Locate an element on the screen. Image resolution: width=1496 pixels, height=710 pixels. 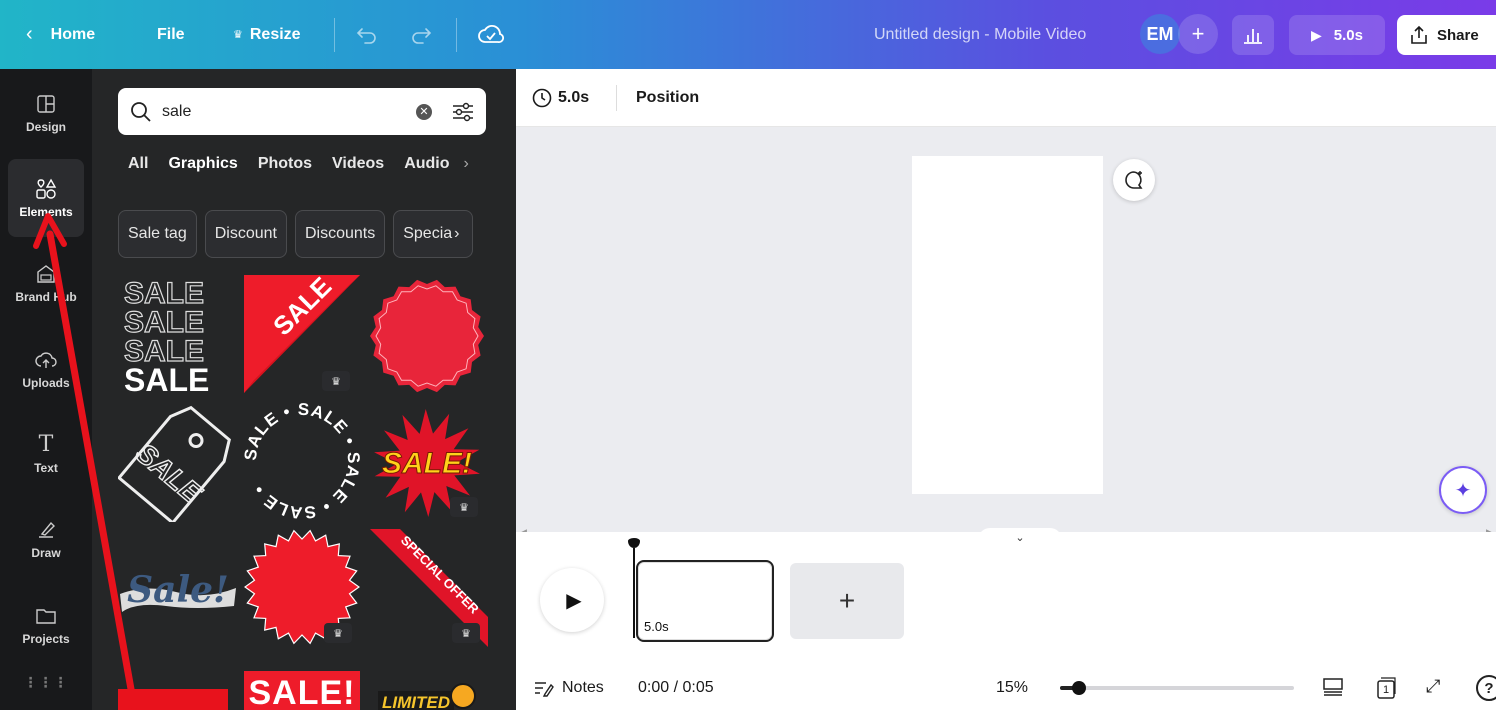
sidebar-item-draw: Draw is located at coordinates (46, 539).